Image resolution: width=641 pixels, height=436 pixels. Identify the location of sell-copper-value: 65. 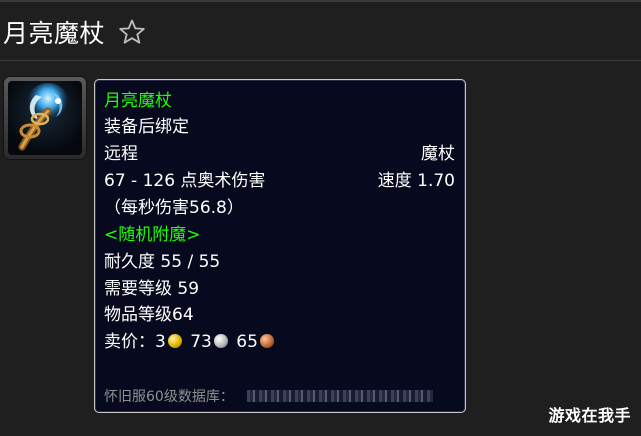
(247, 342).